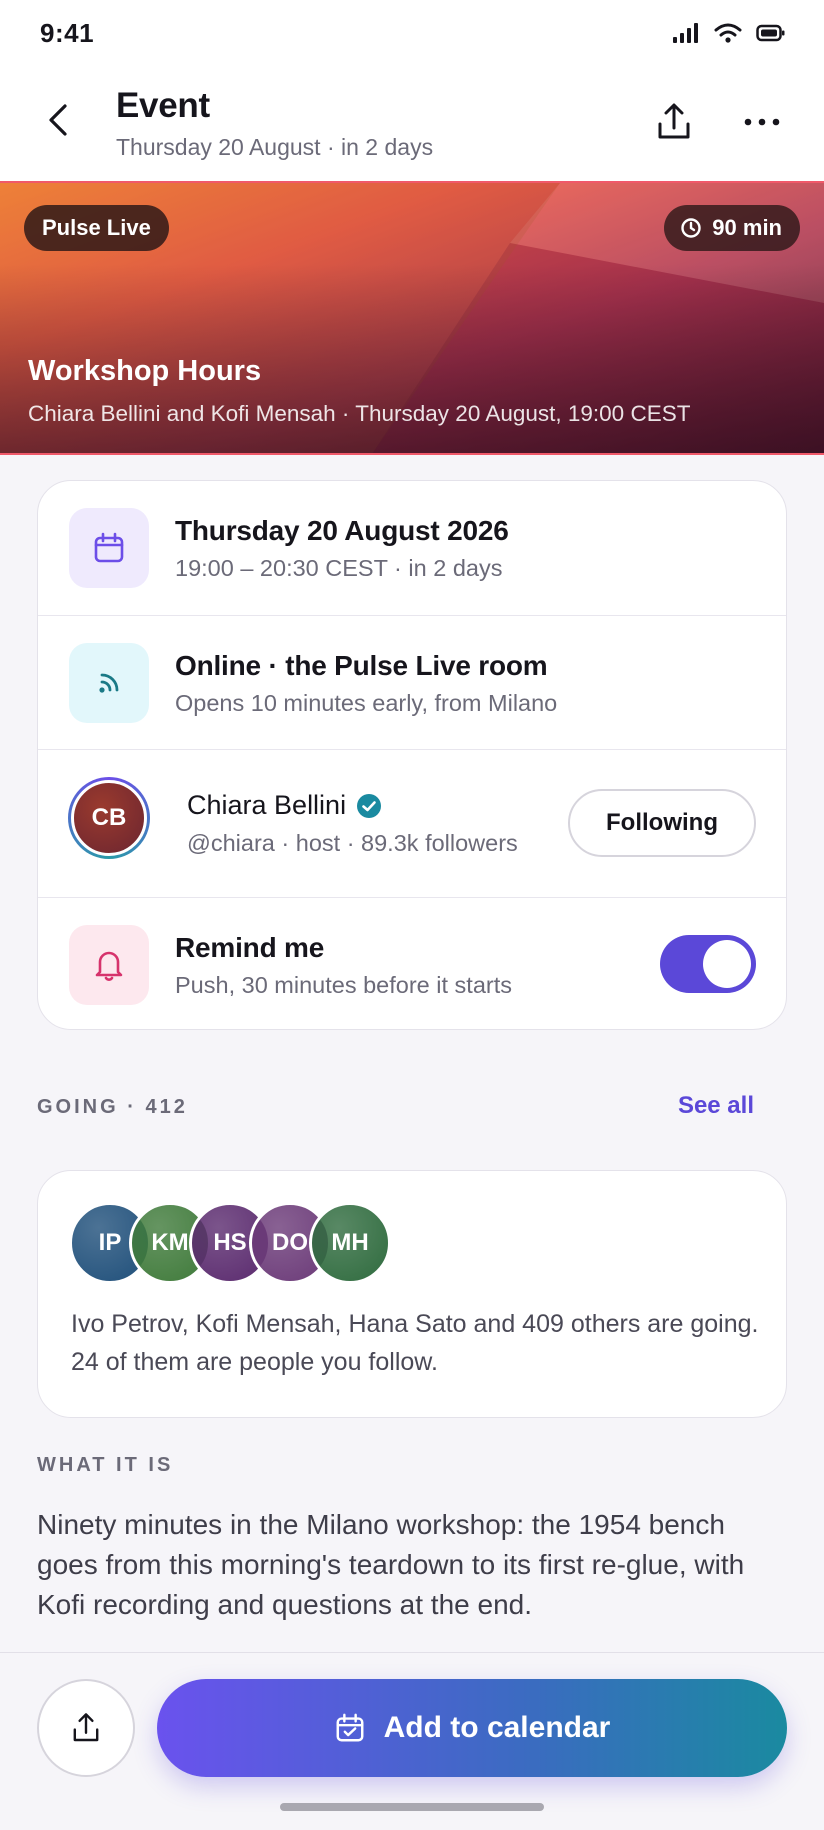 Image resolution: width=824 pixels, height=1830 pixels. I want to click on status-bar: 9:41, so click(412, 35).